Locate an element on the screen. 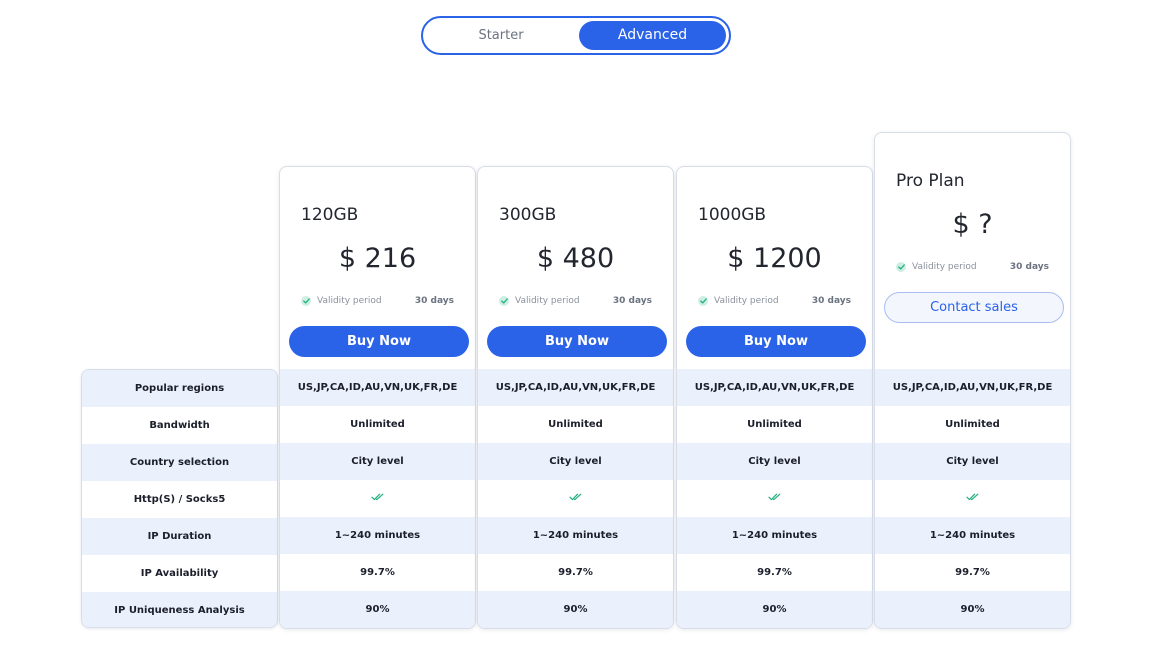 The image size is (1158, 653). plan-price: $ 216 is located at coordinates (377, 258).